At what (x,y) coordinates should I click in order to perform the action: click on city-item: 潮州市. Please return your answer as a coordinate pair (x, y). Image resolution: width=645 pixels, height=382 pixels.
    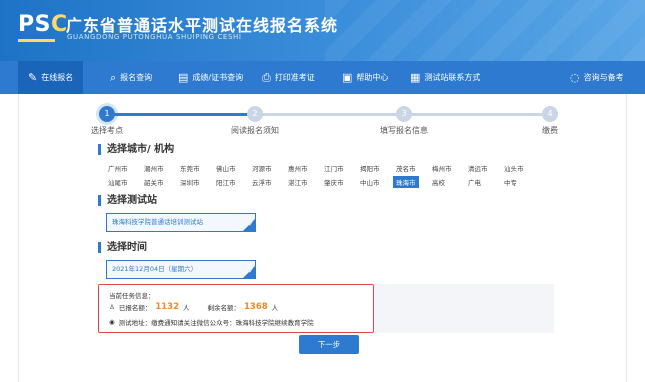
    Looking at the image, I should click on (154, 168).